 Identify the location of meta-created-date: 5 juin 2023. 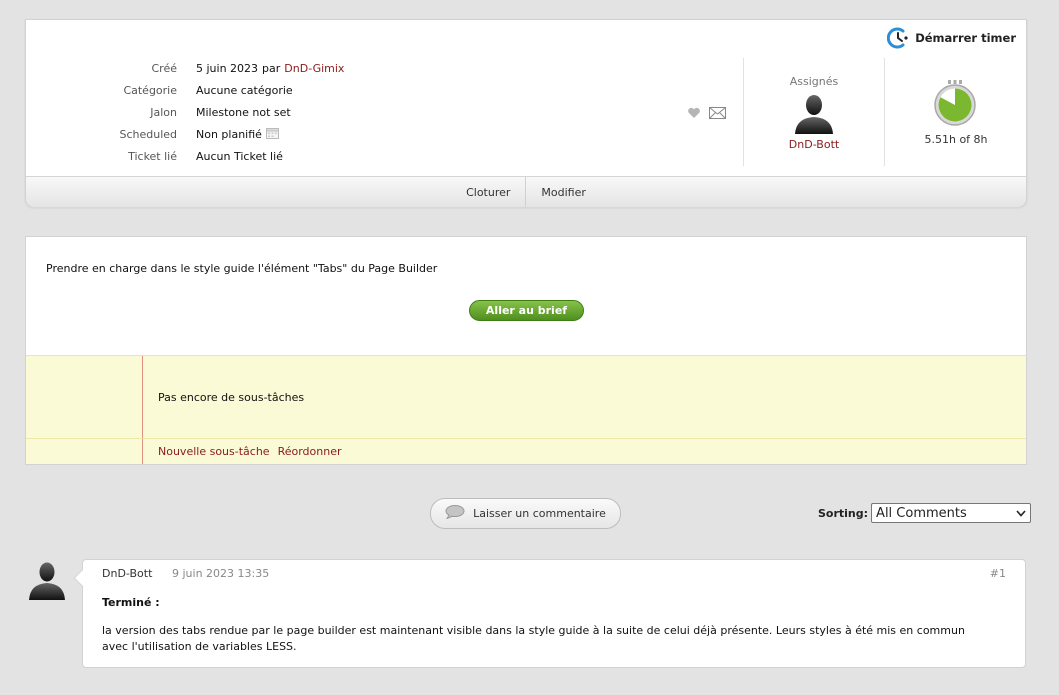
(227, 68).